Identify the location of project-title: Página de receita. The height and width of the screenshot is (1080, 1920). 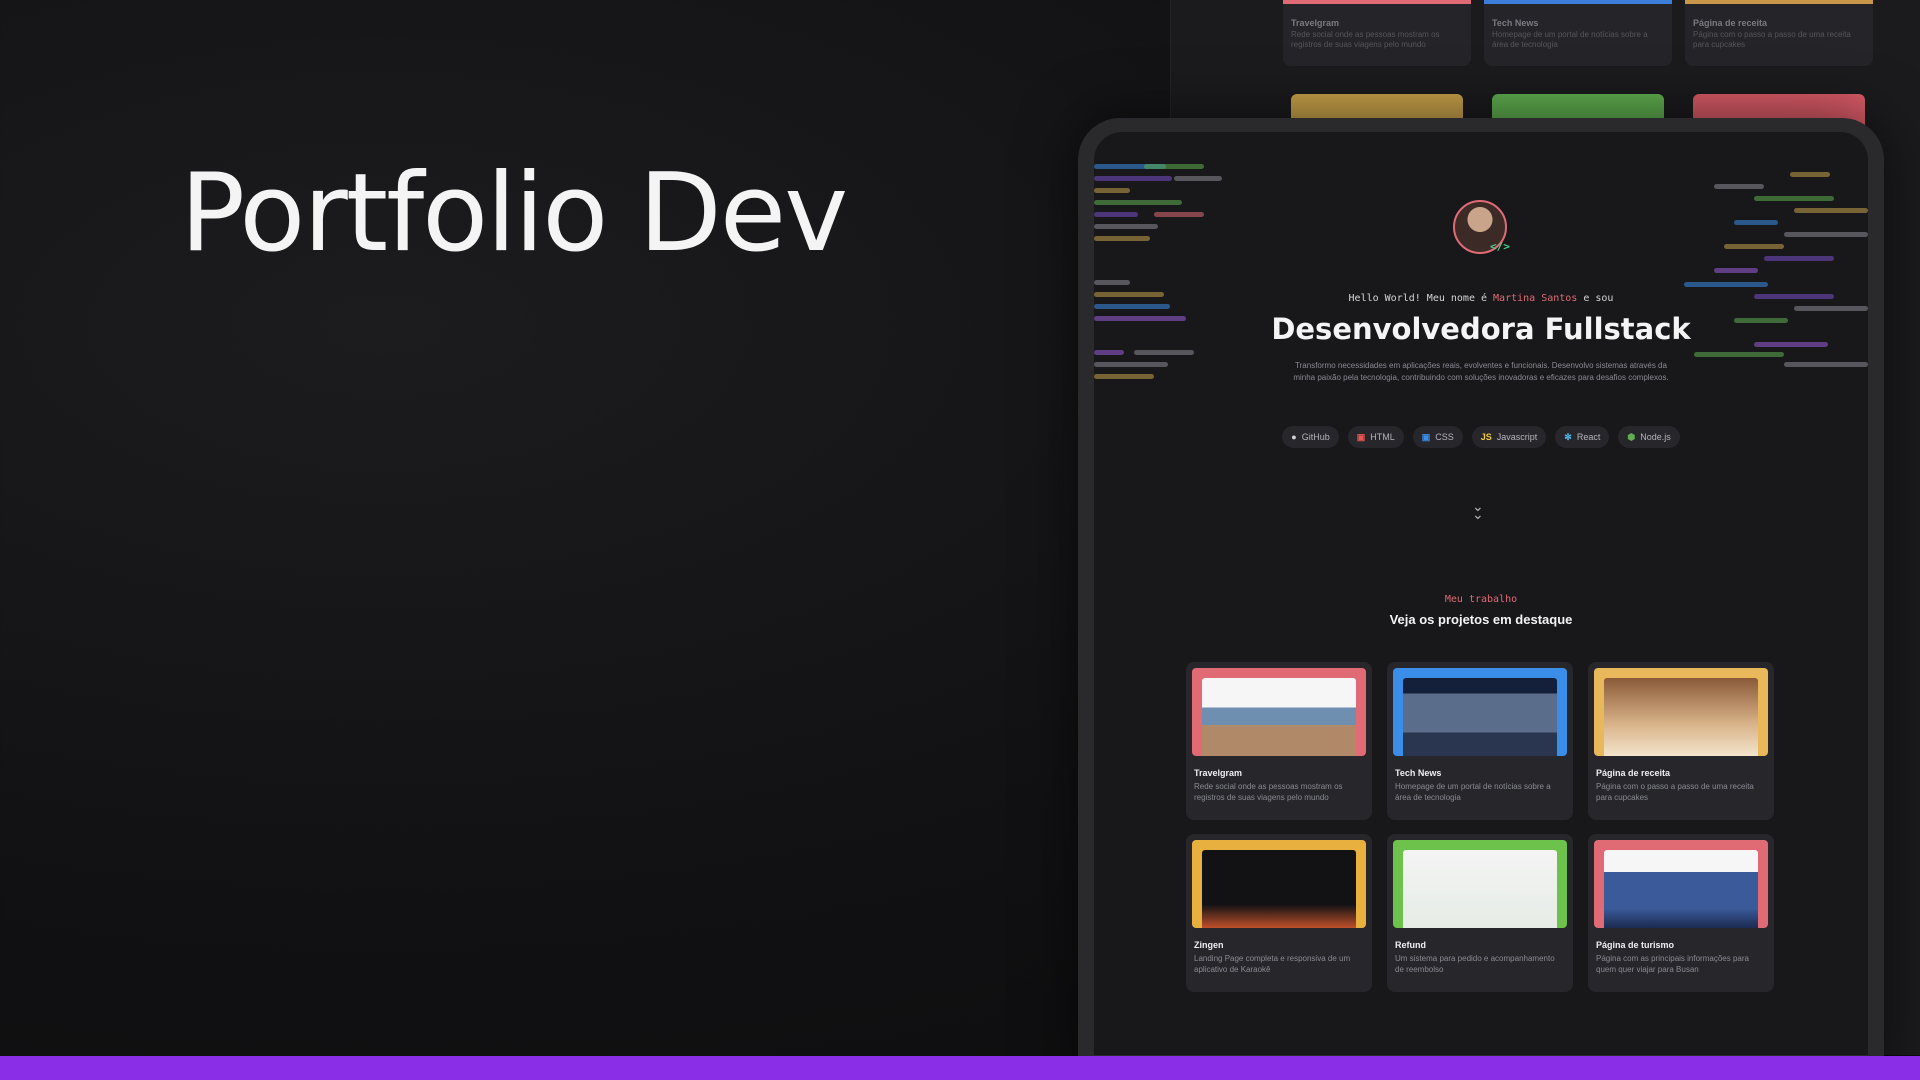
(1633, 773).